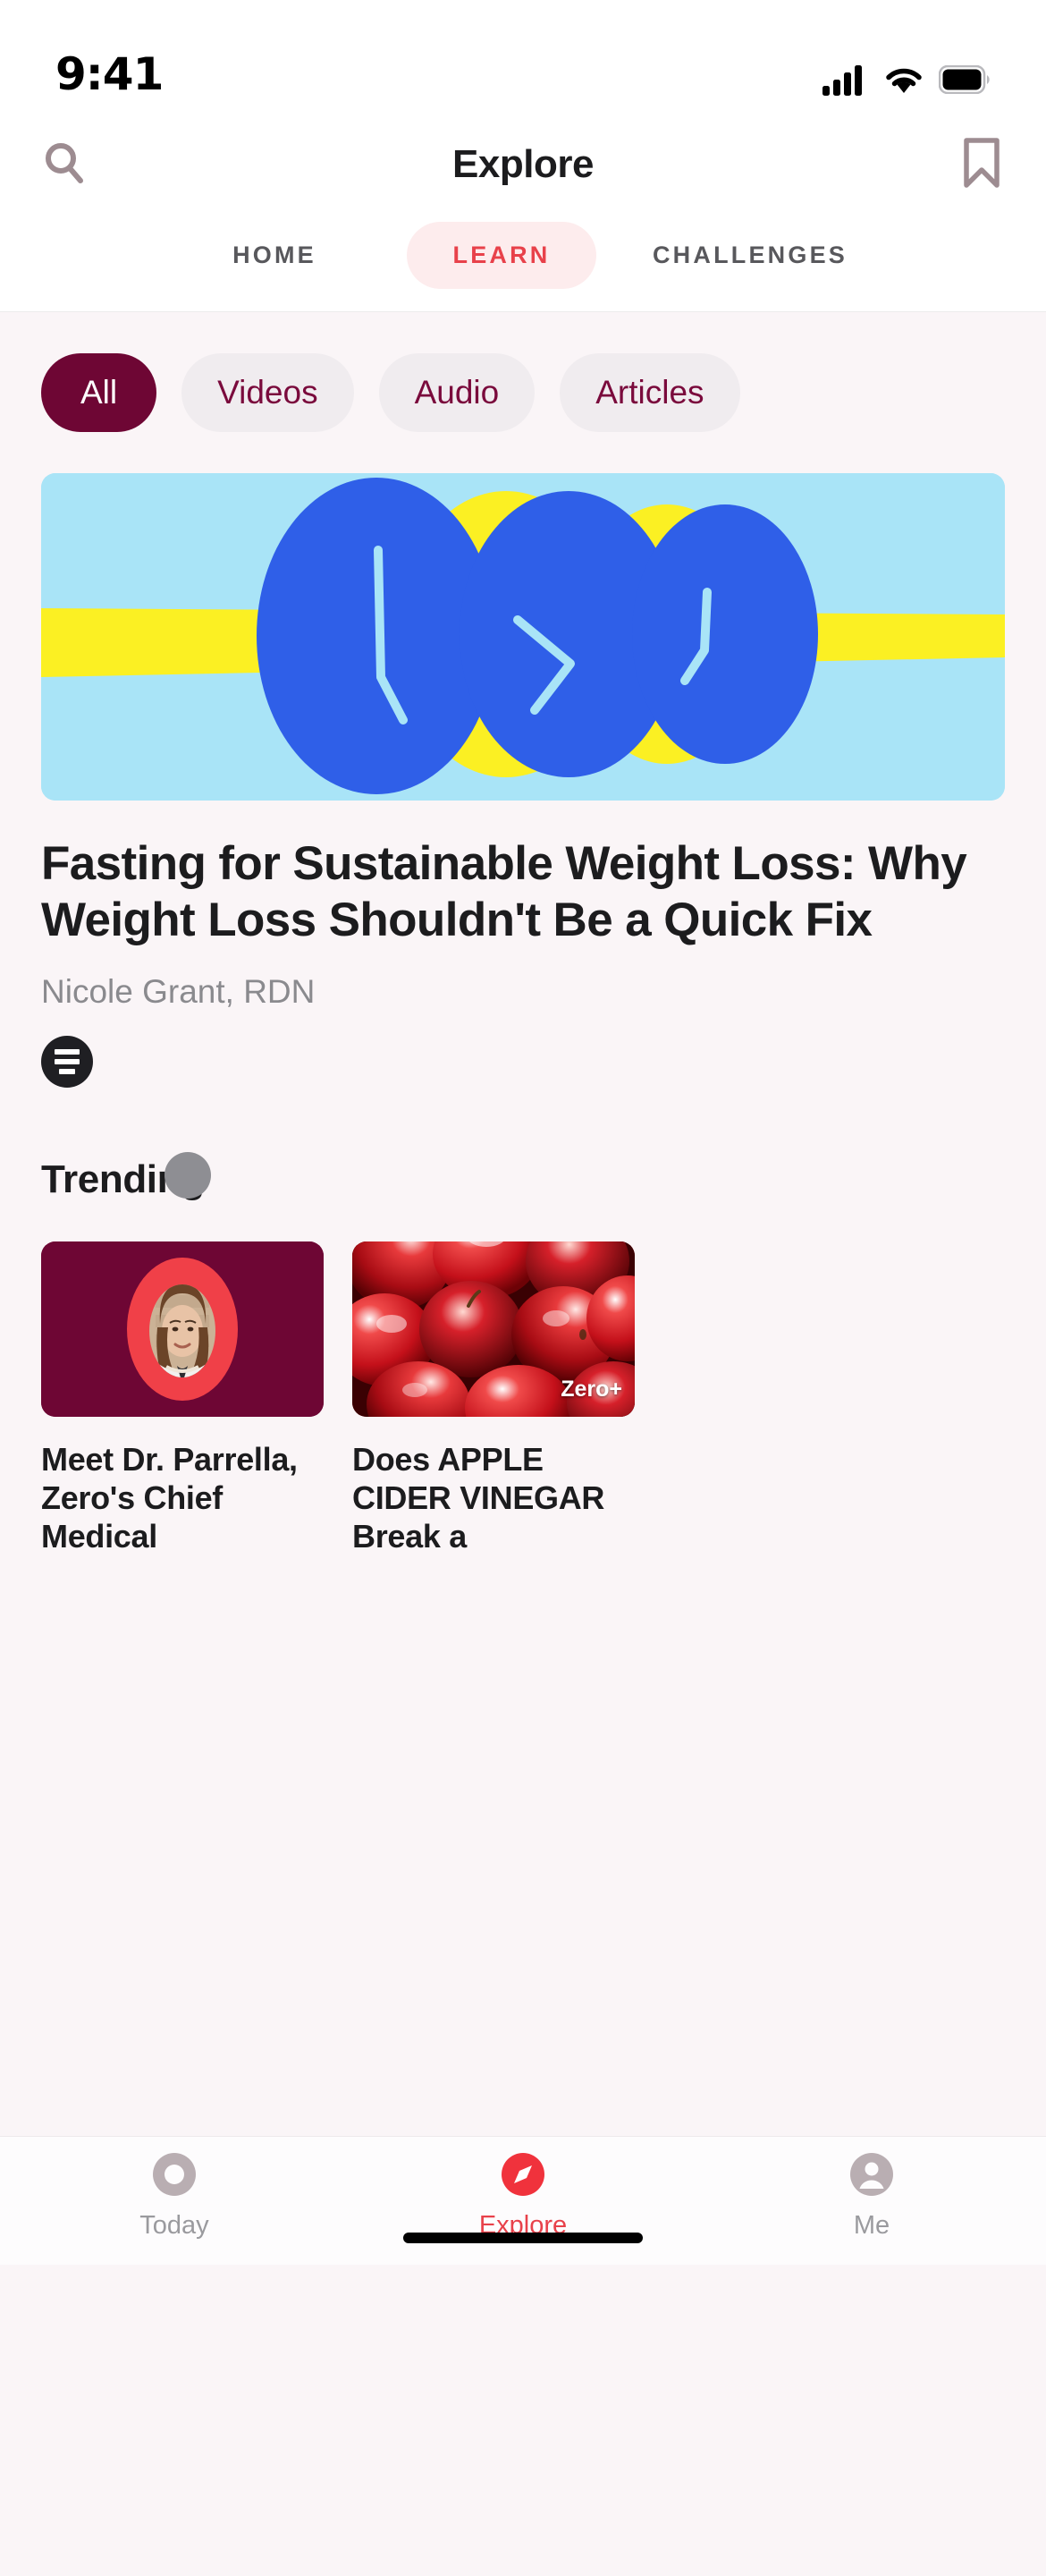 This screenshot has height=2576, width=1046. Describe the element at coordinates (494, 1329) in the screenshot. I see `trending-card-image: Zero+` at that location.